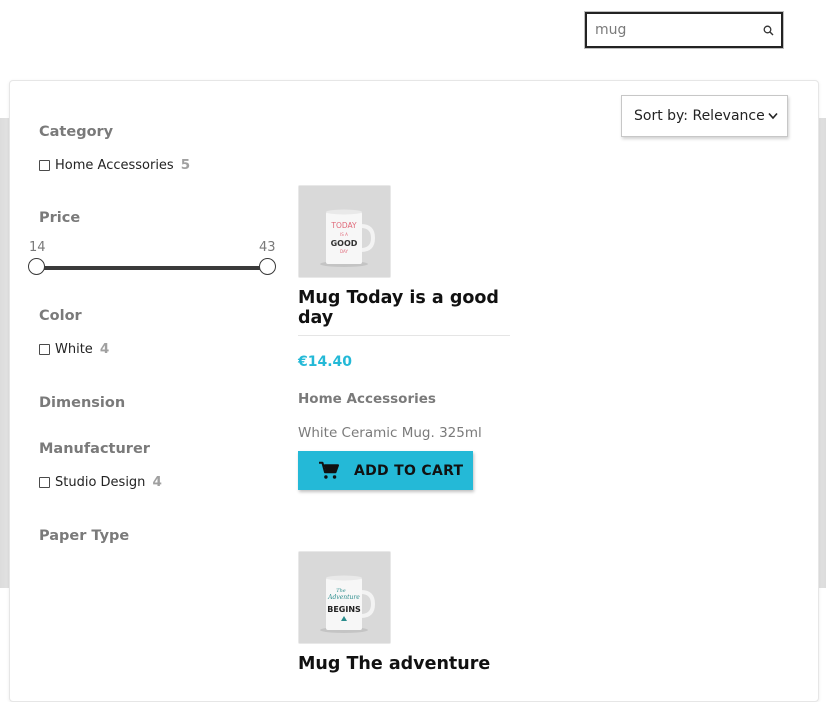  I want to click on facet-title-paper-type: Paper Type, so click(84, 536).